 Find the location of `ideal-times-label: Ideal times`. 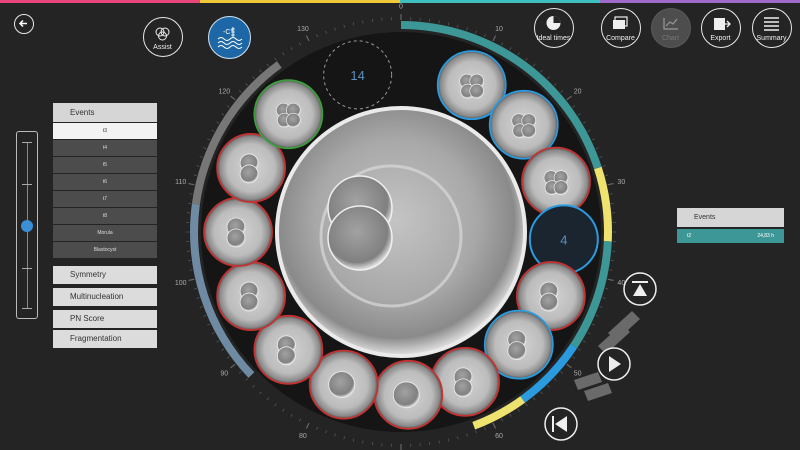

ideal-times-label: Ideal times is located at coordinates (553, 38).